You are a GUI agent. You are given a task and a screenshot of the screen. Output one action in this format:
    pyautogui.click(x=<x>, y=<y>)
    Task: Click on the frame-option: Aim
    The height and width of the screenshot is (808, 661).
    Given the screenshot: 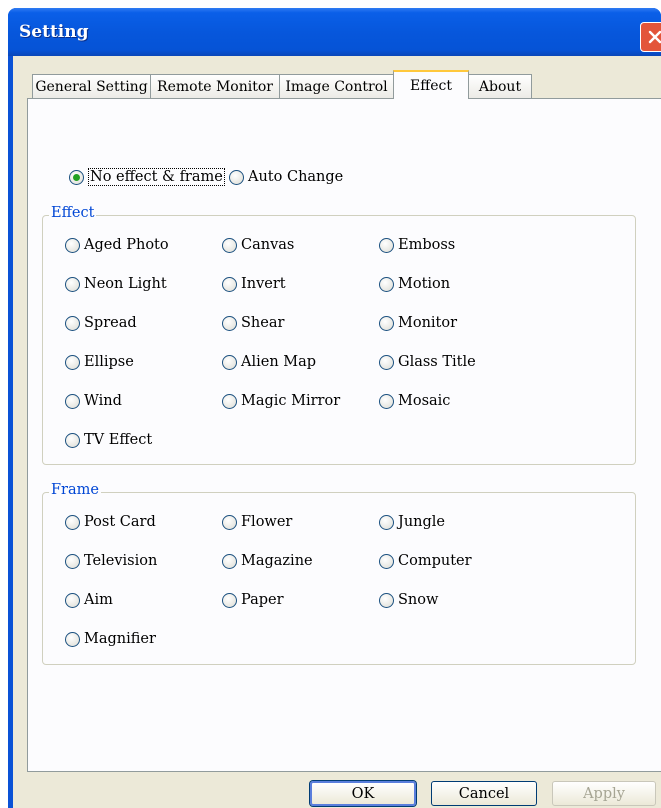 What is the action you would take?
    pyautogui.click(x=89, y=600)
    